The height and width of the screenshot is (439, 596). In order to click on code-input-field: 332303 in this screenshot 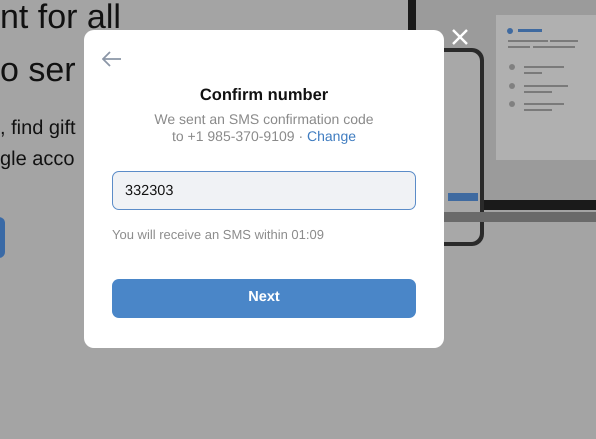, I will do `click(264, 190)`.